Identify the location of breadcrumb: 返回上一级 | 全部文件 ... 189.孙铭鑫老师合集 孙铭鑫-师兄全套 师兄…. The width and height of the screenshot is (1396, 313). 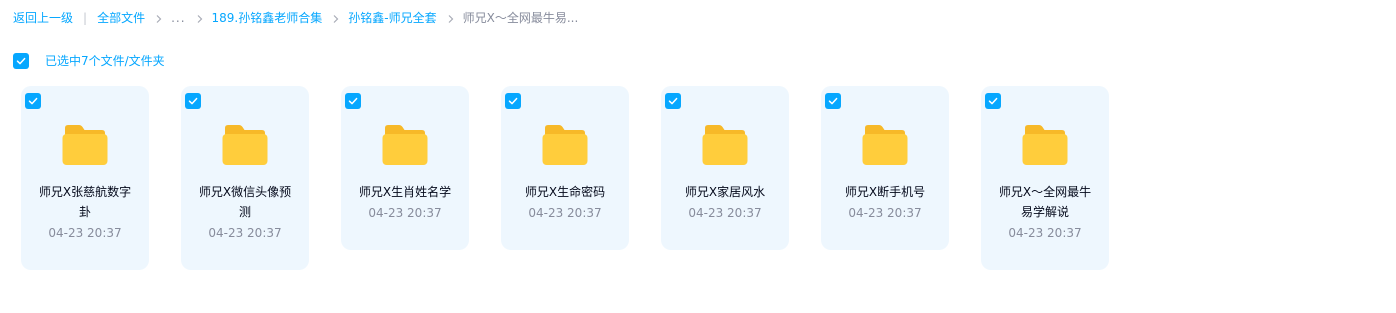
(295, 18).